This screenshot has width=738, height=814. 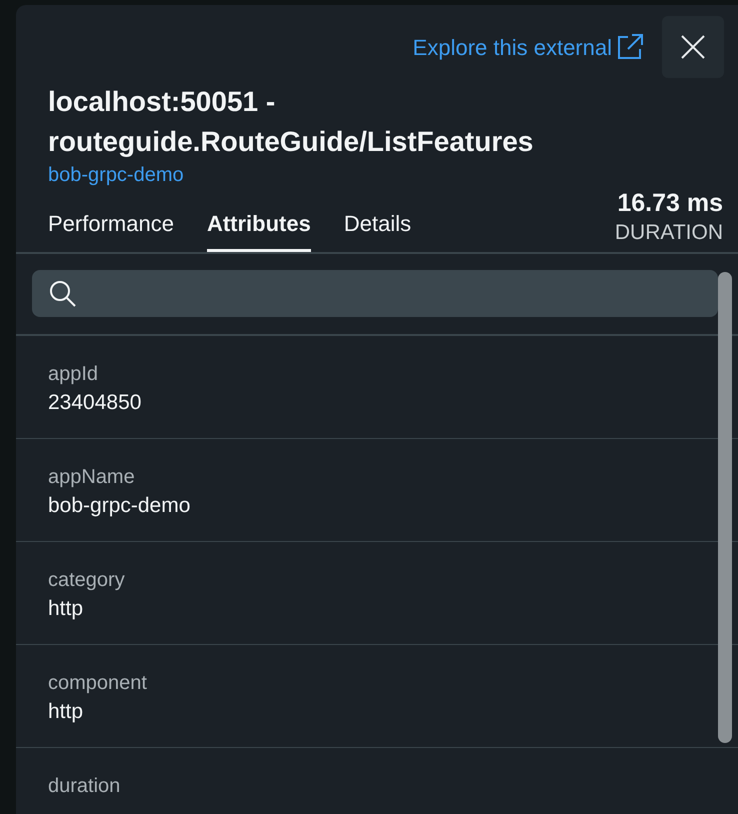 I want to click on scrollbar-thumb, so click(x=725, y=507).